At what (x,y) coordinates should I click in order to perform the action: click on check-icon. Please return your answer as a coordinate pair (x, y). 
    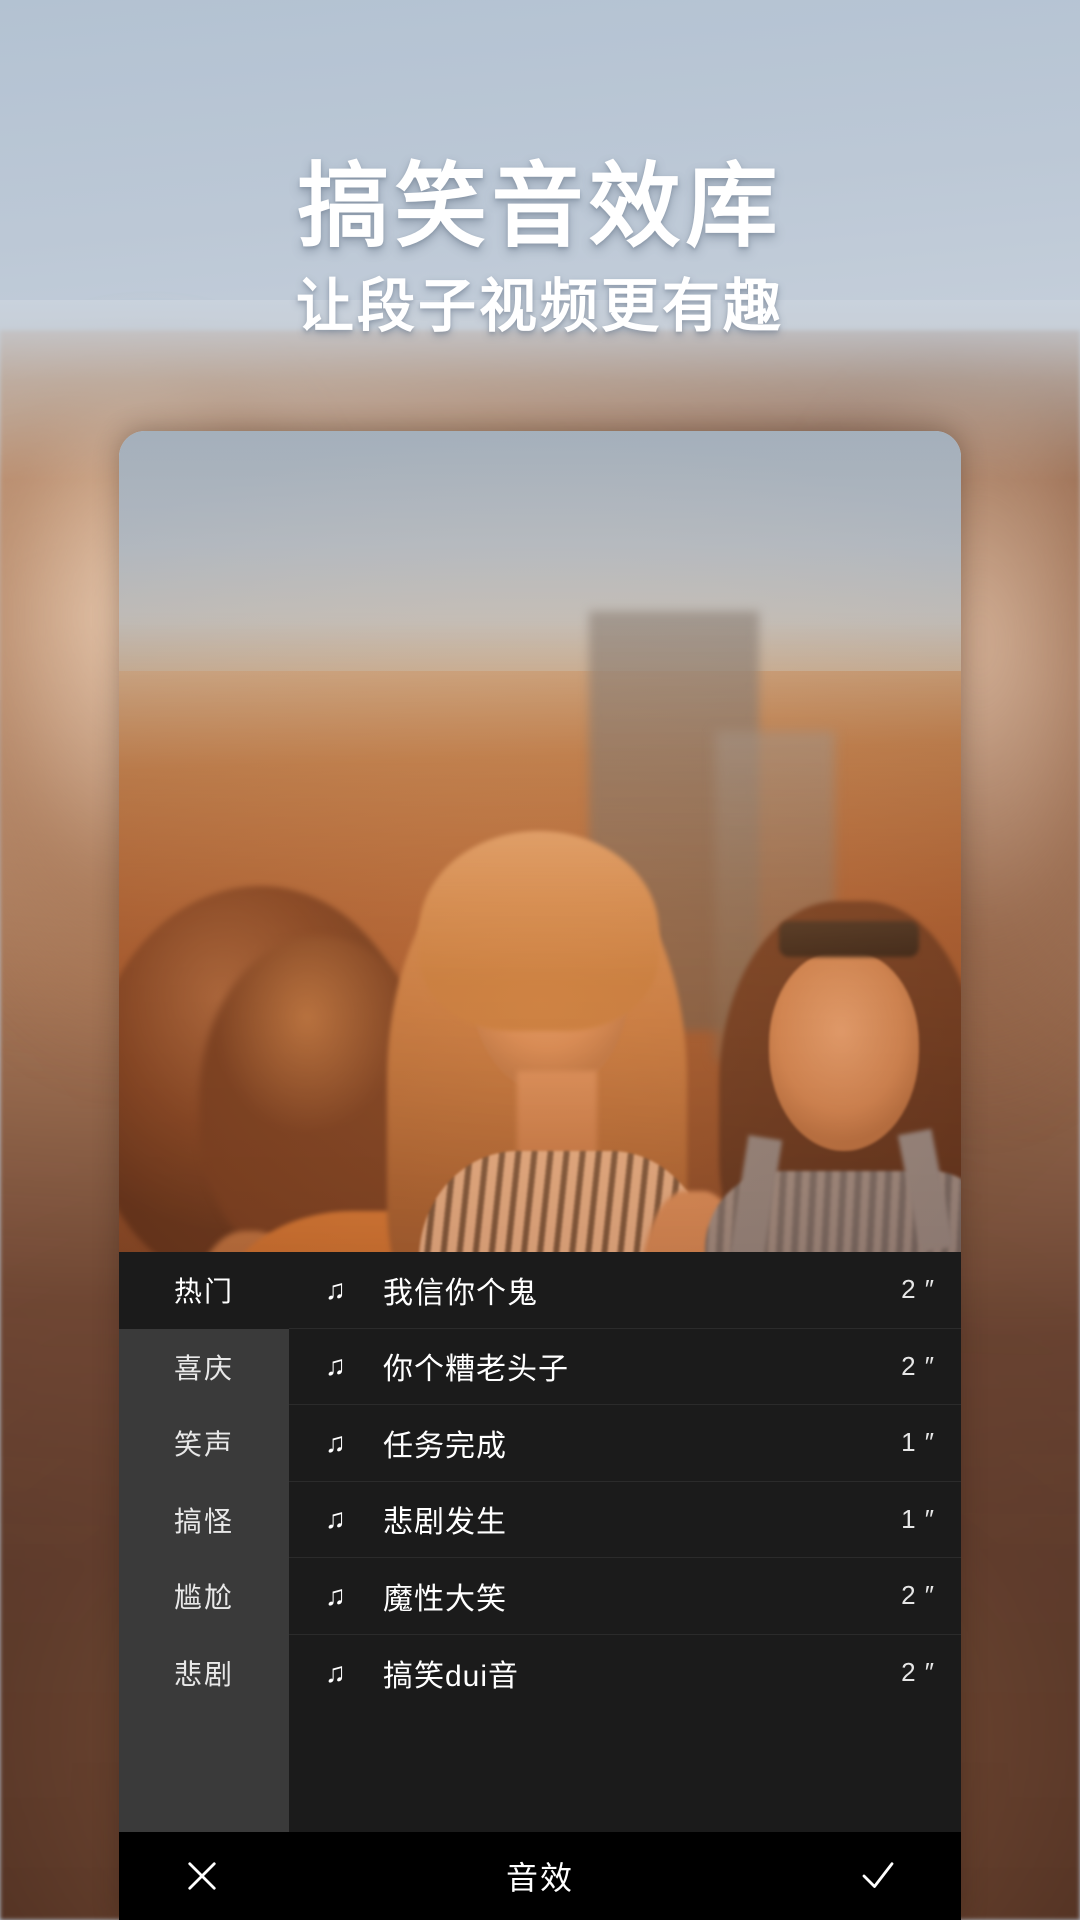
    Looking at the image, I should click on (878, 1876).